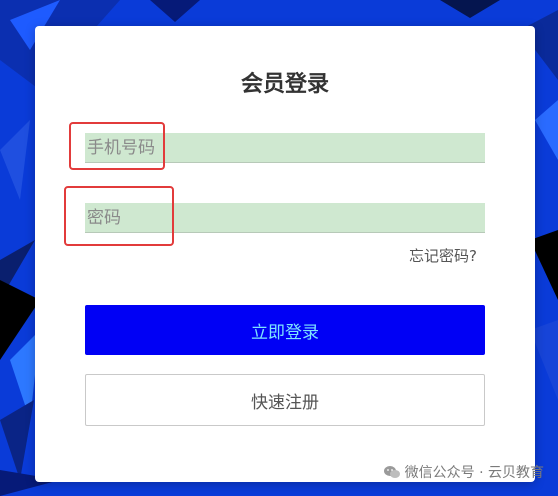 Image resolution: width=558 pixels, height=496 pixels. What do you see at coordinates (285, 400) in the screenshot?
I see `register-button: 快速注册` at bounding box center [285, 400].